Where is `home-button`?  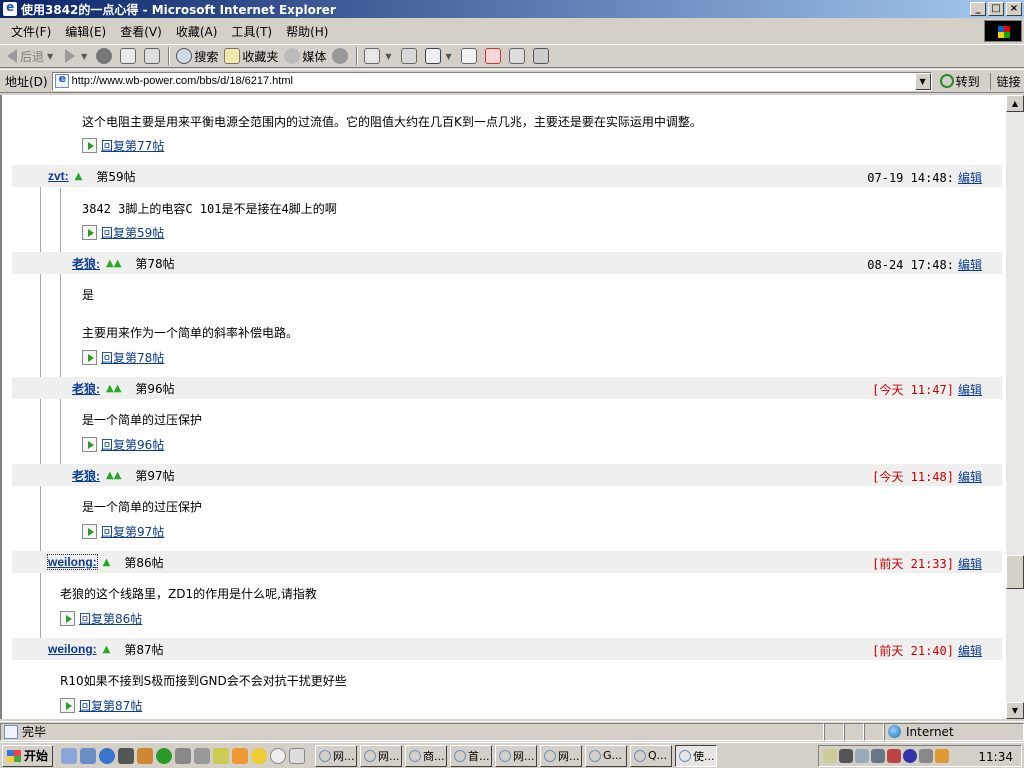
home-button is located at coordinates (153, 56).